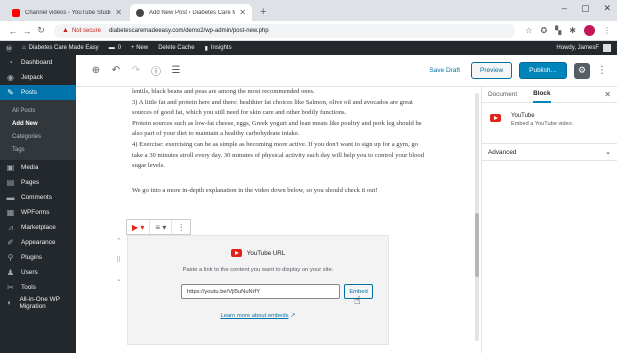 The height and width of the screenshot is (353, 617). I want to click on delete-cache-link: Delete Cache, so click(176, 48).